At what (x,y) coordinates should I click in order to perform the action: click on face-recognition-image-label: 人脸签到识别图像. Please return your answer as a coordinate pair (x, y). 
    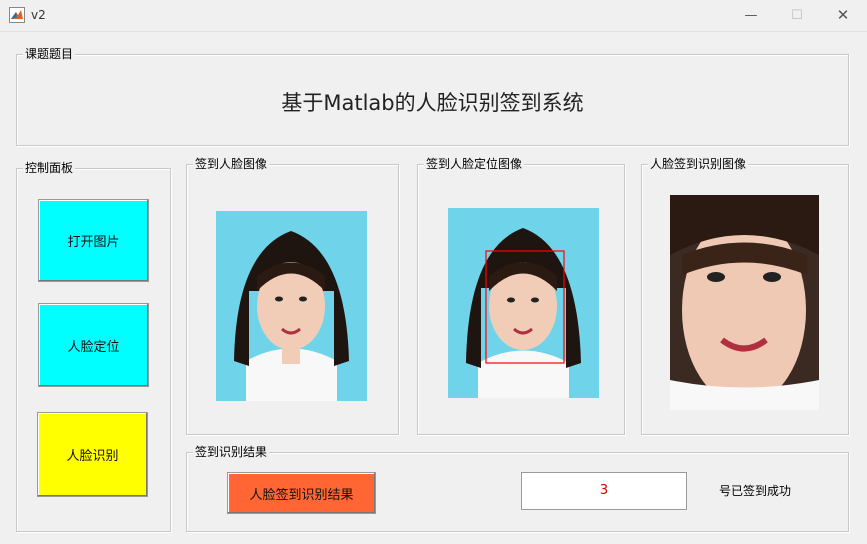
    Looking at the image, I should click on (698, 164).